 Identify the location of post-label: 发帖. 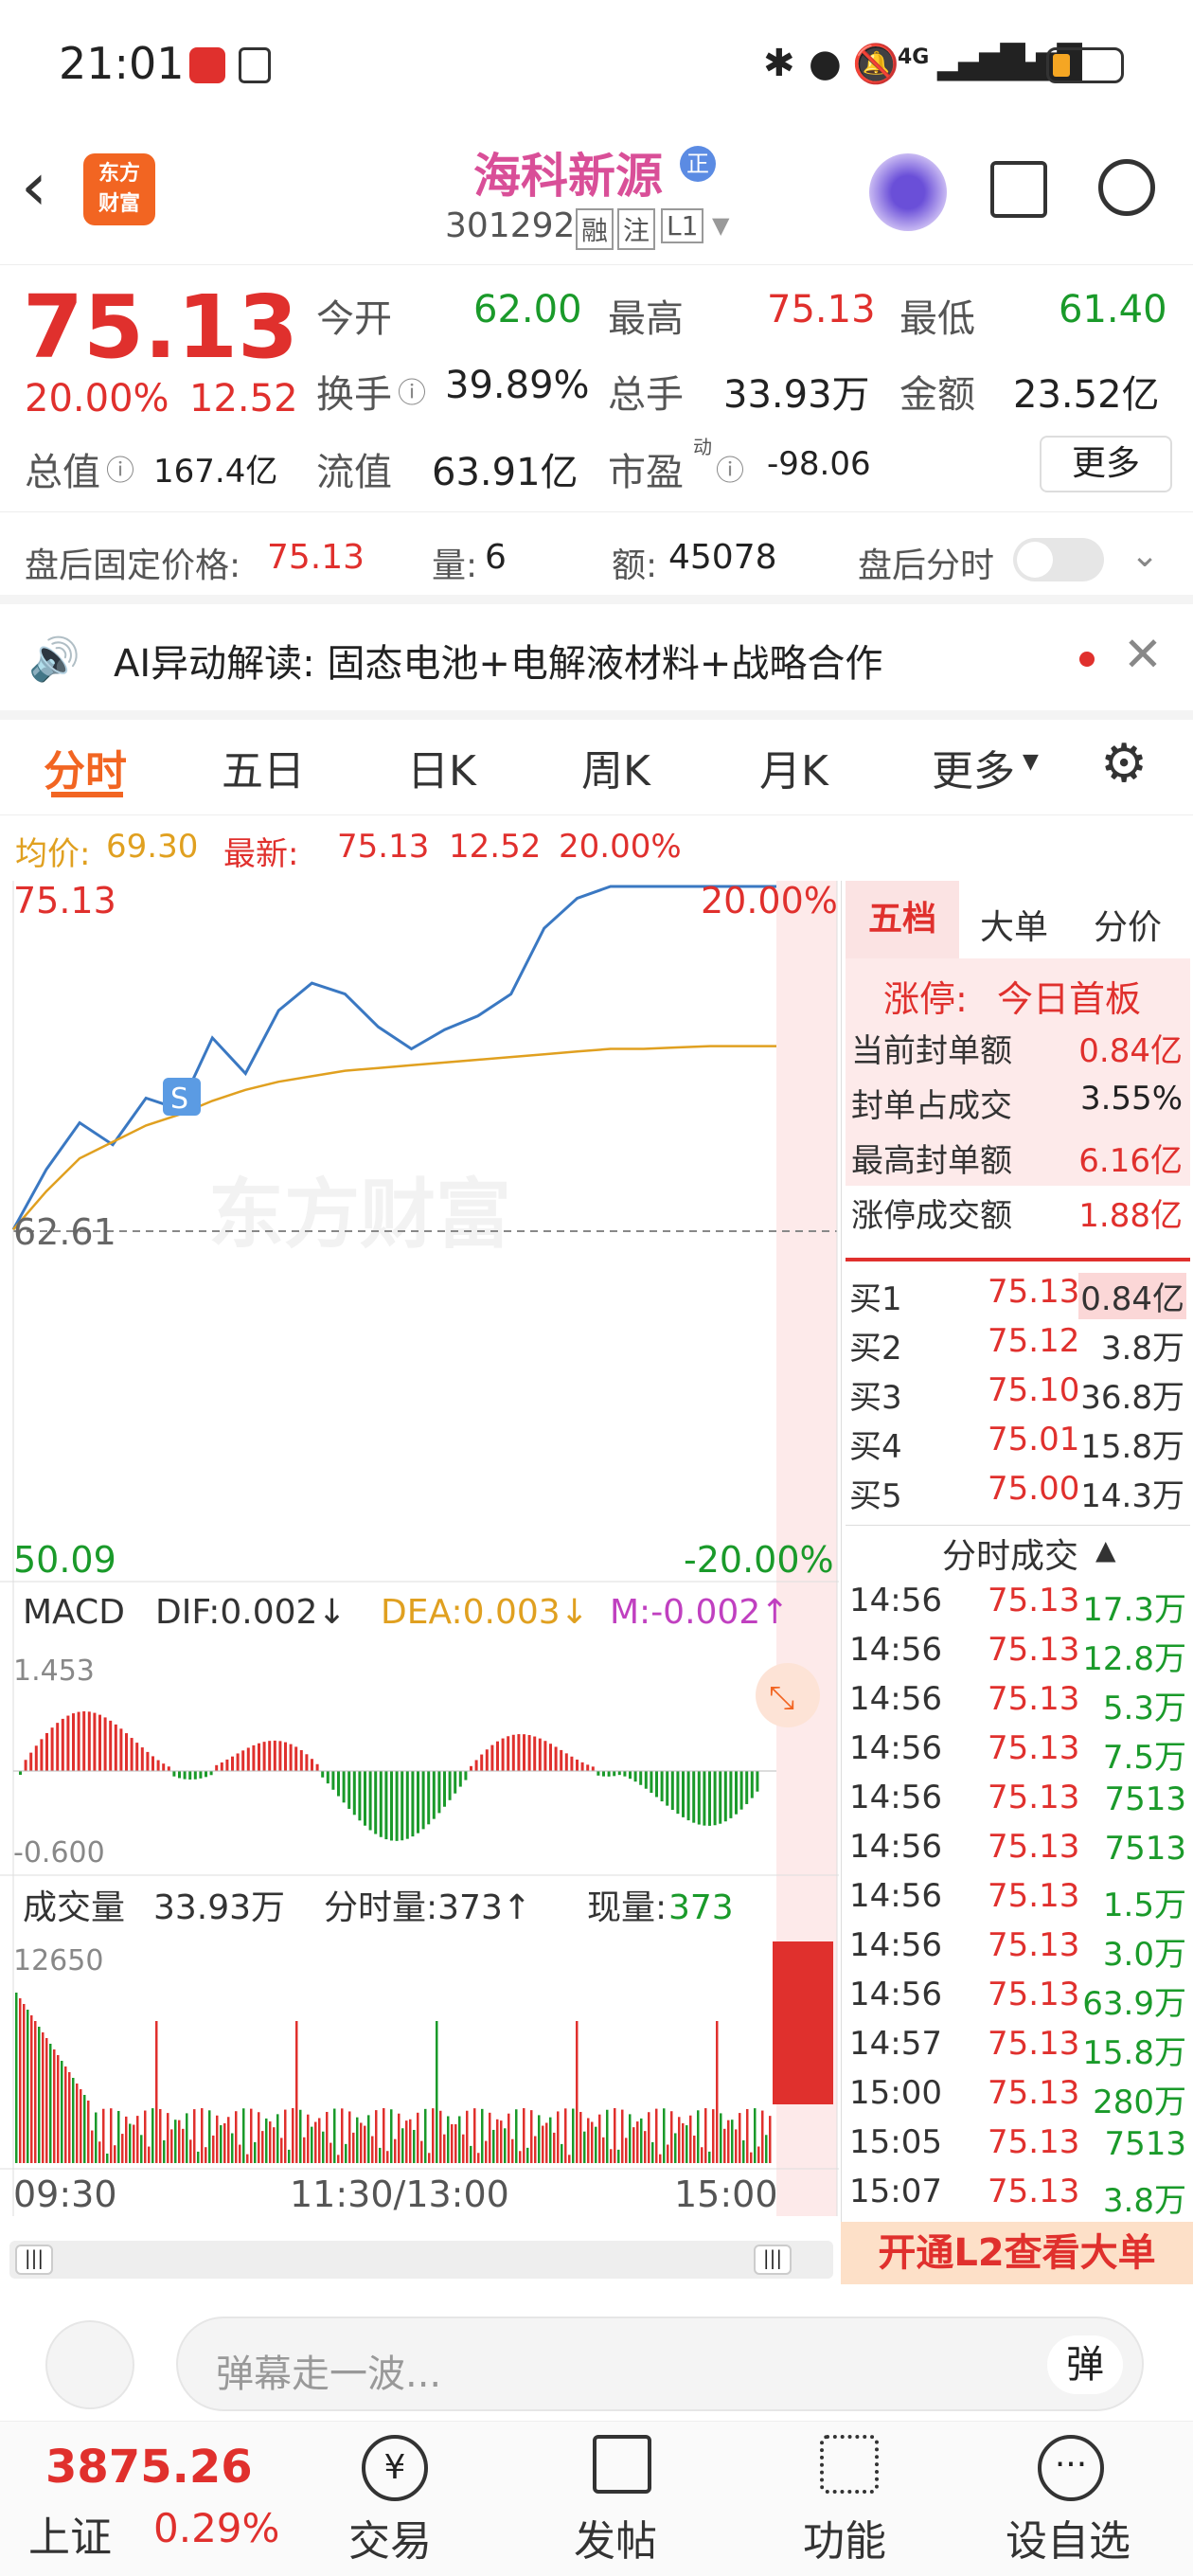
(615, 2537).